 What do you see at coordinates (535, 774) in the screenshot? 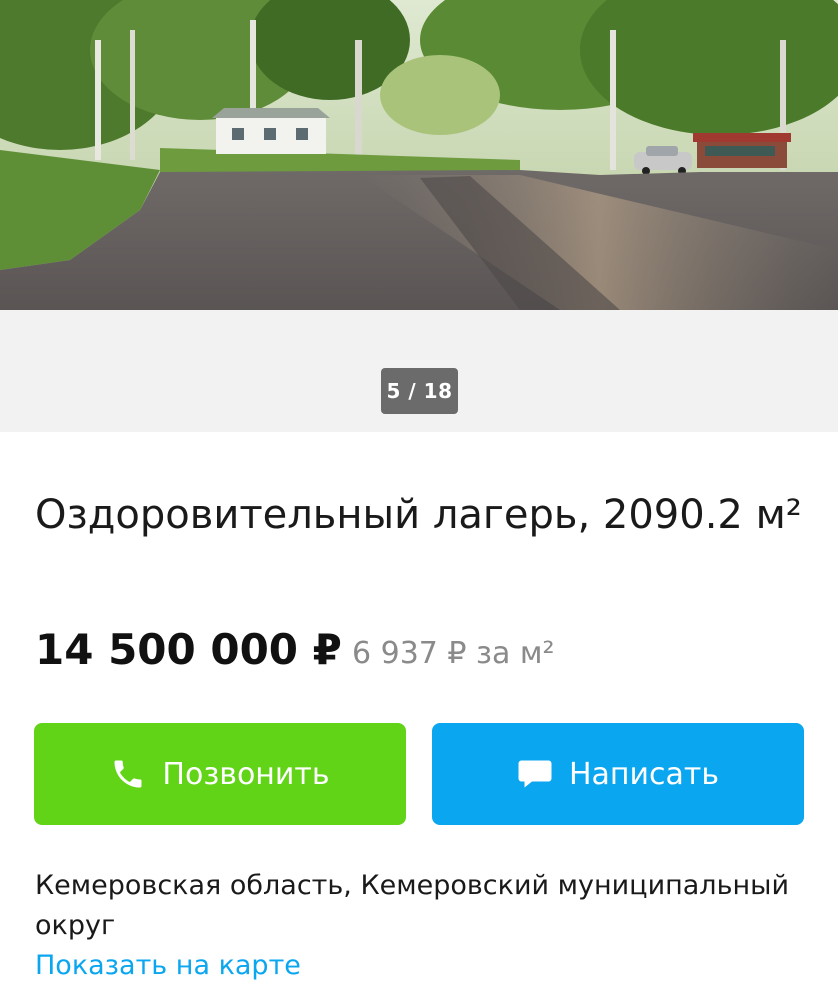
I see `chat-bubble-icon` at bounding box center [535, 774].